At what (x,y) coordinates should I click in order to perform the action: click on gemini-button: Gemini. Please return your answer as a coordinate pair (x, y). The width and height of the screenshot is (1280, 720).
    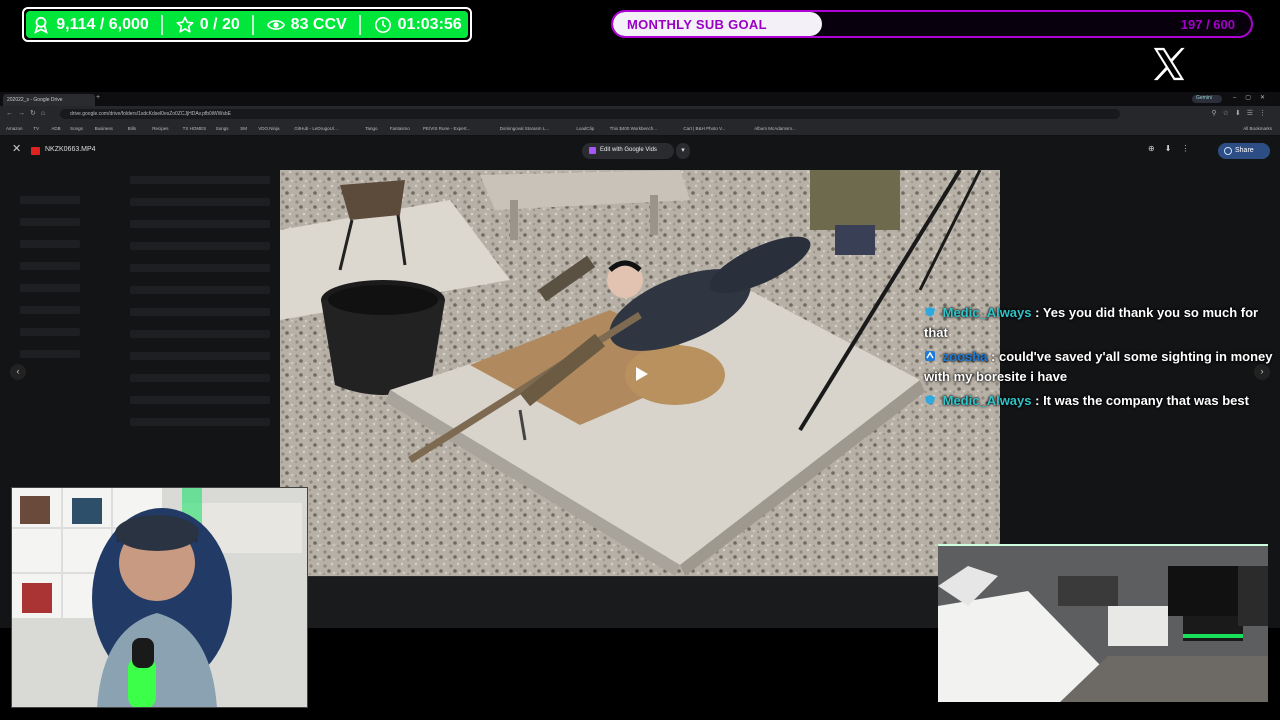
    Looking at the image, I should click on (1207, 99).